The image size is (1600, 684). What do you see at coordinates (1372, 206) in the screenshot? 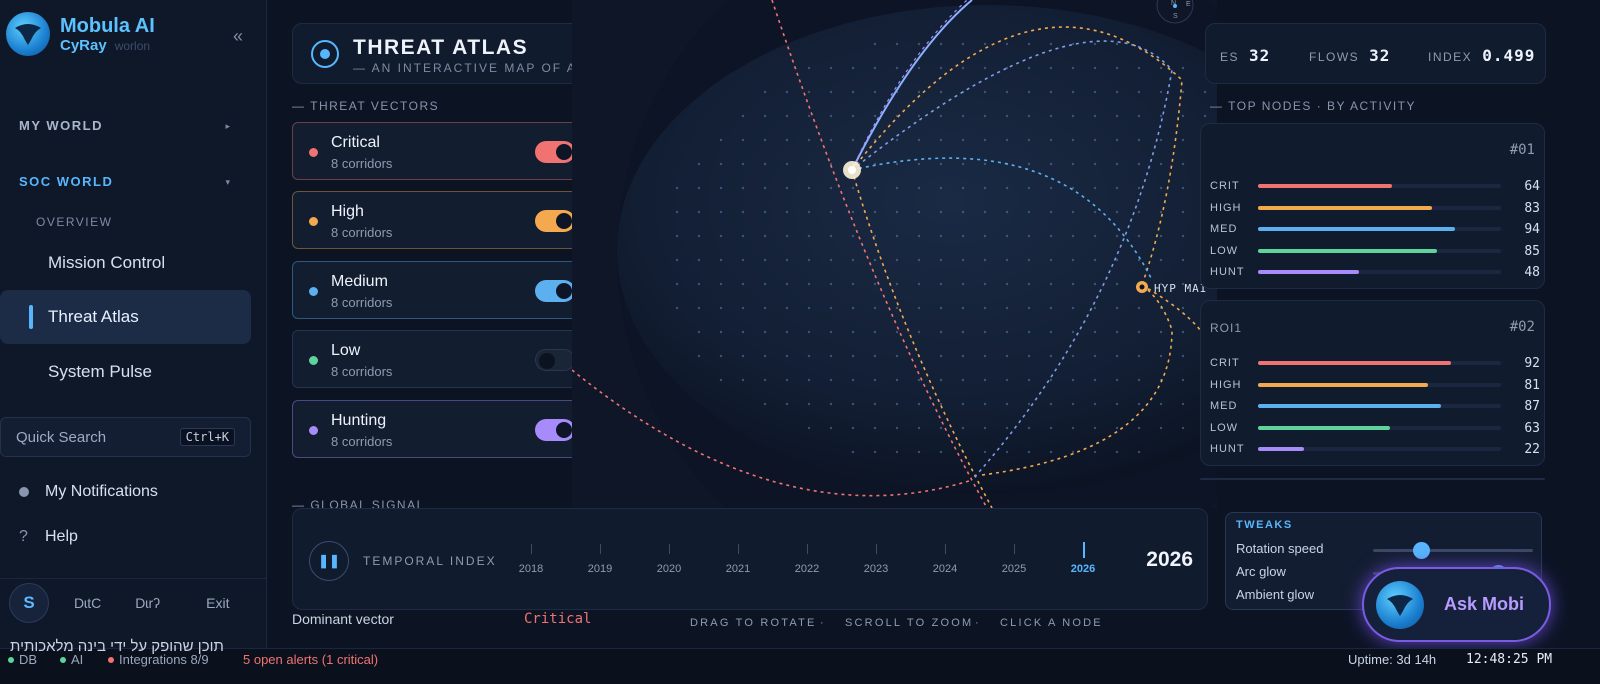
I see `top-node-card: #01 CRIT 64 HIGH 83 MED 94 LOW 85 HUNT 48` at bounding box center [1372, 206].